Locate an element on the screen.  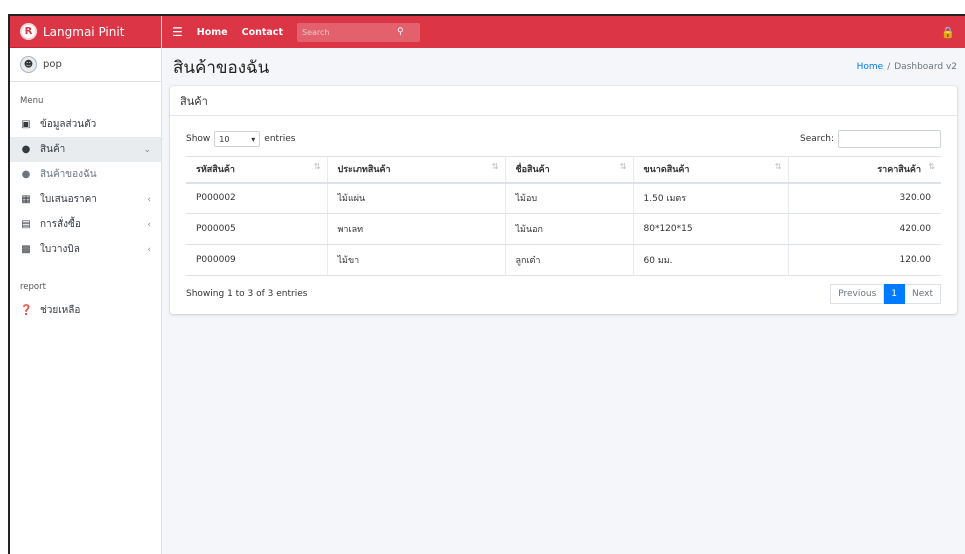
file-icon: ▩ is located at coordinates (26, 249).